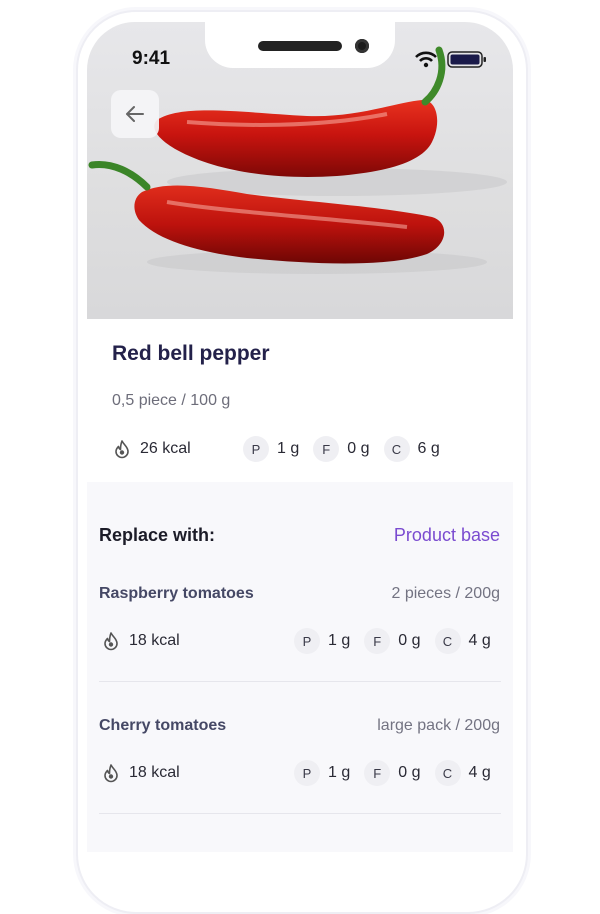 This screenshot has width=600, height=914. I want to click on kcal-value: 26 kcal, so click(165, 448).